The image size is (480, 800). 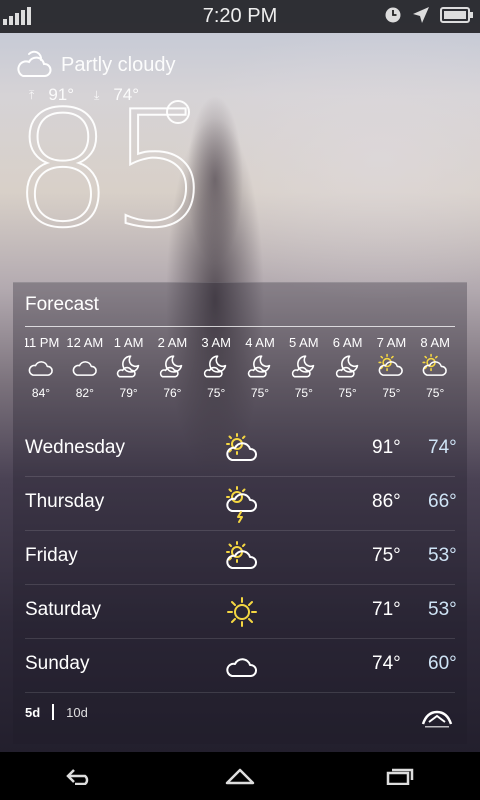 I want to click on hourly-item: 12 AM 82°, so click(x=85, y=367).